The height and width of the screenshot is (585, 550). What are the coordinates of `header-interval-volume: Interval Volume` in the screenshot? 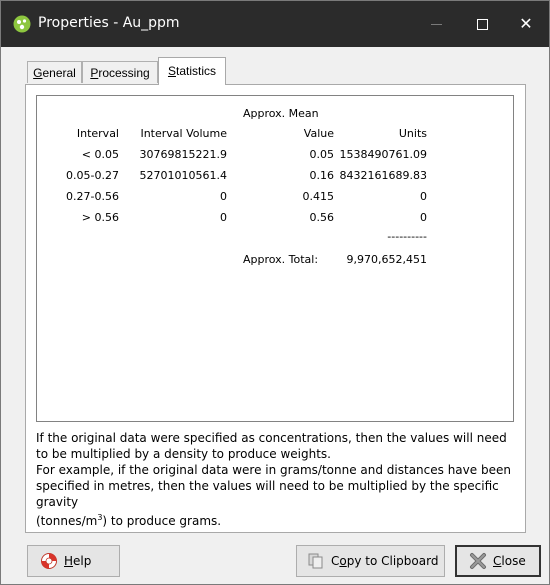 It's located at (183, 133).